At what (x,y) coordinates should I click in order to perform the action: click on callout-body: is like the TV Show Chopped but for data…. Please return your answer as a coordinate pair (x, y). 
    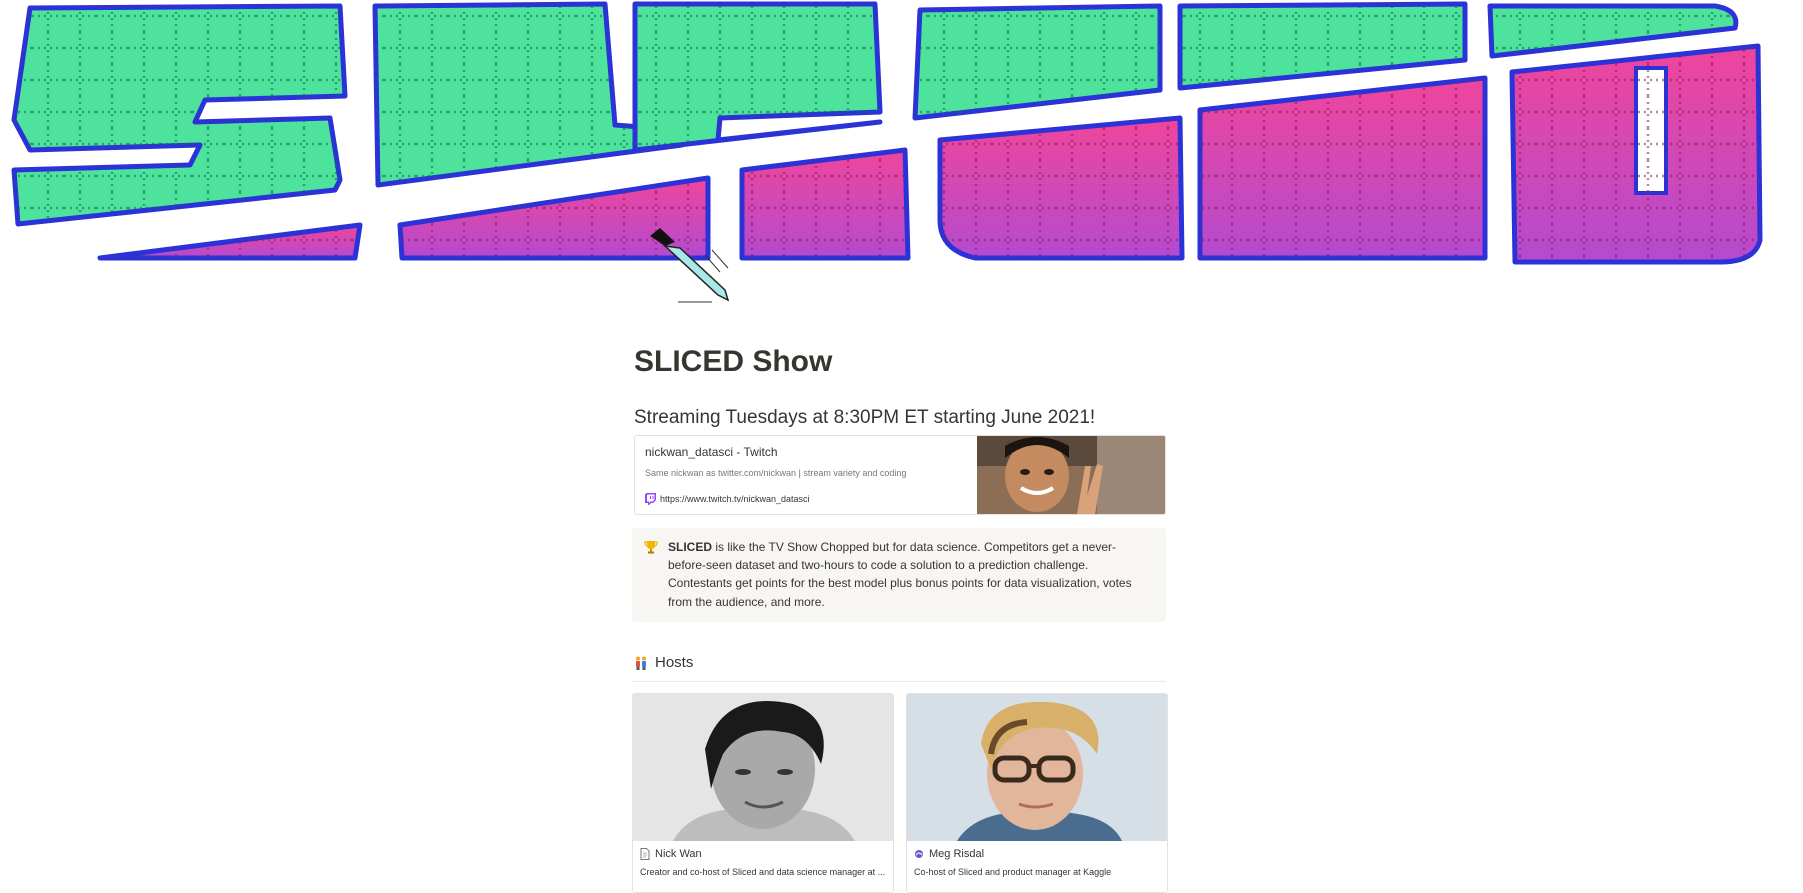
    Looking at the image, I should click on (900, 574).